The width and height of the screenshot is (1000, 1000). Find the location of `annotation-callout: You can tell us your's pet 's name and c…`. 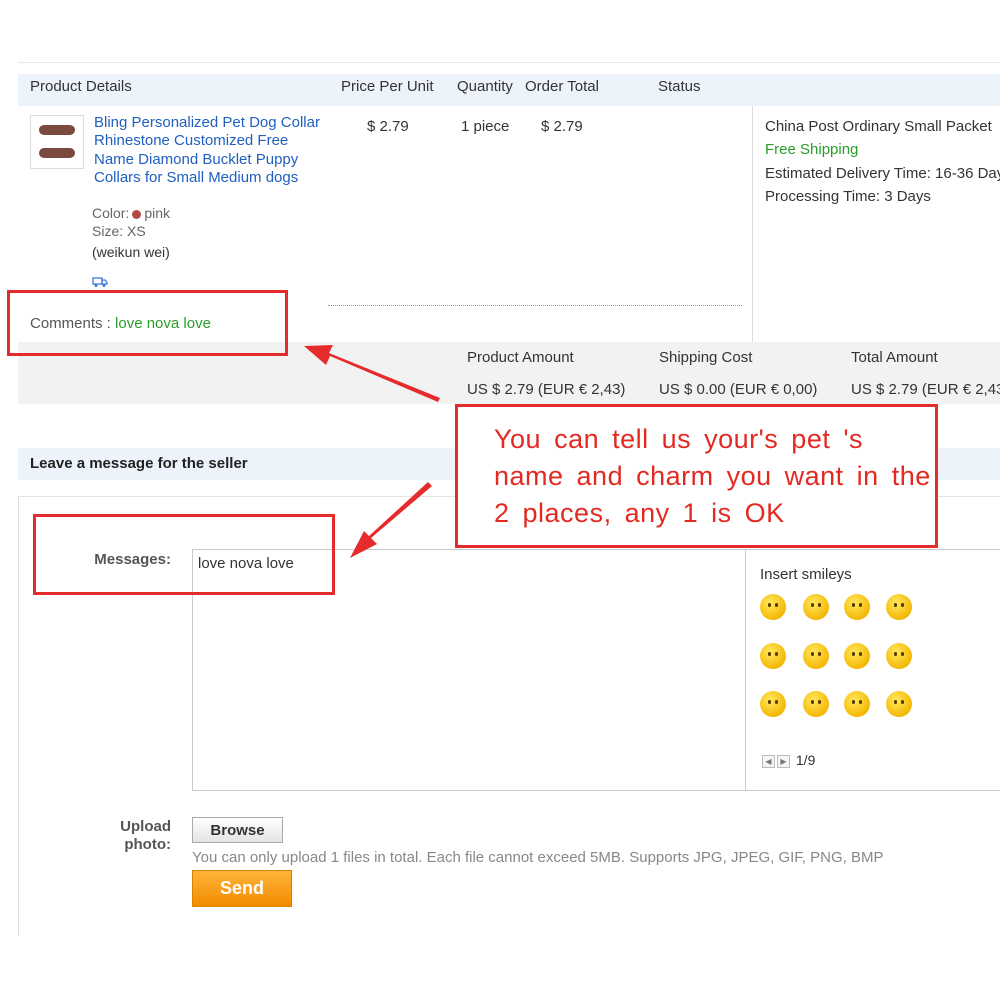

annotation-callout: You can tell us your's pet 's name and c… is located at coordinates (696, 476).